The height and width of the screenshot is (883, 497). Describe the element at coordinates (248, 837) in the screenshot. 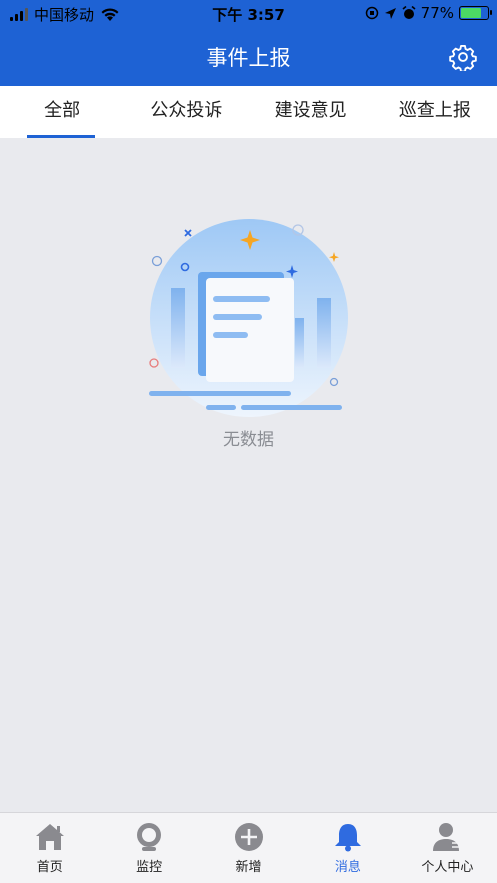

I see `plus-circle-icon` at that location.